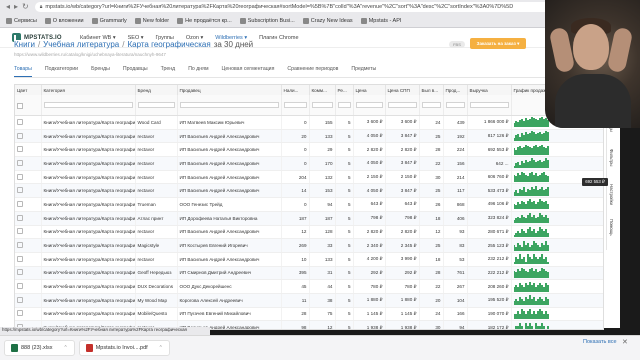 The image size is (640, 360). I want to click on breadcrumb-books: Книги, so click(24, 44).